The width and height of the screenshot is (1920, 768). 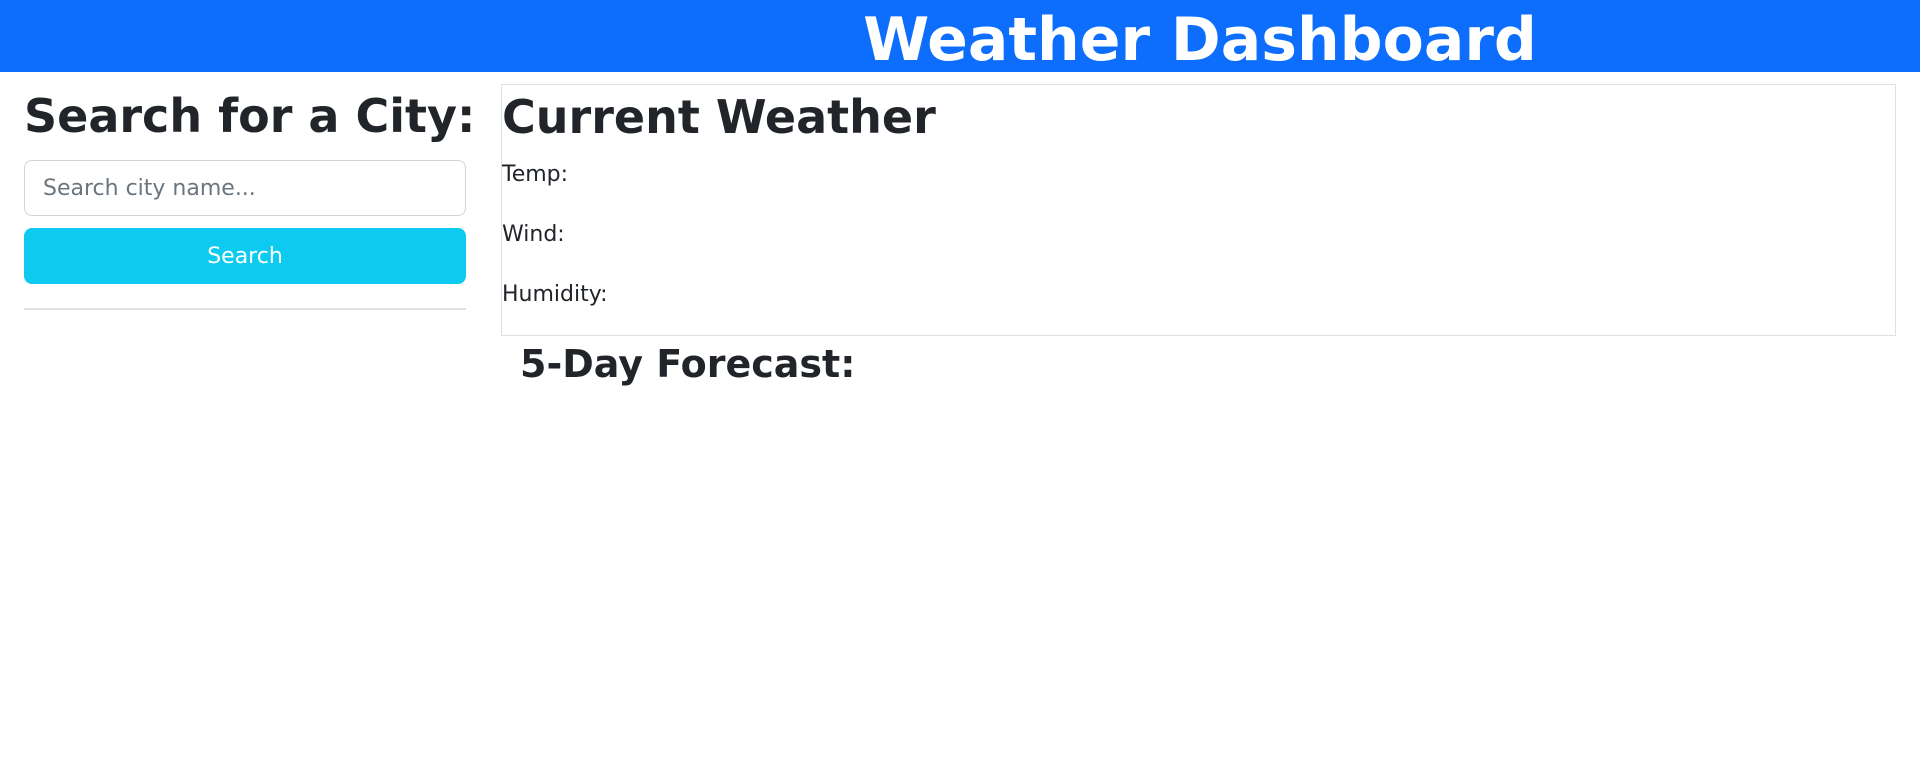 I want to click on temp-label: Temp:, so click(x=535, y=174).